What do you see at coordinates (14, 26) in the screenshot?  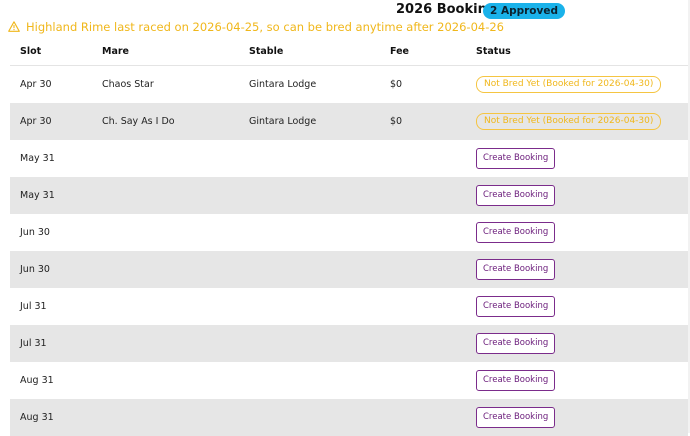 I see `warning-triangle-icon` at bounding box center [14, 26].